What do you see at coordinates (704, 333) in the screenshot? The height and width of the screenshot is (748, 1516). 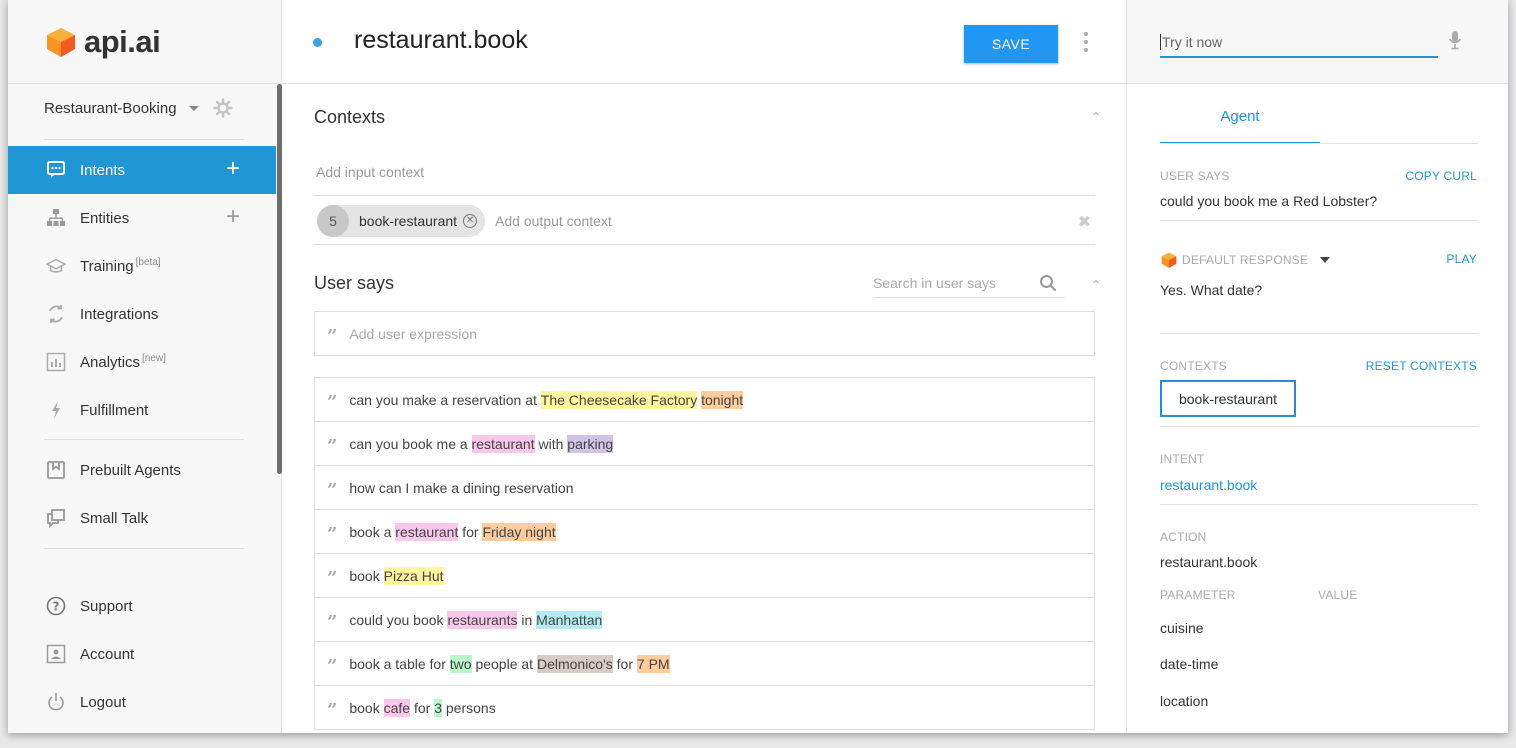 I see `add-user-expression-input: ” Add user expression` at bounding box center [704, 333].